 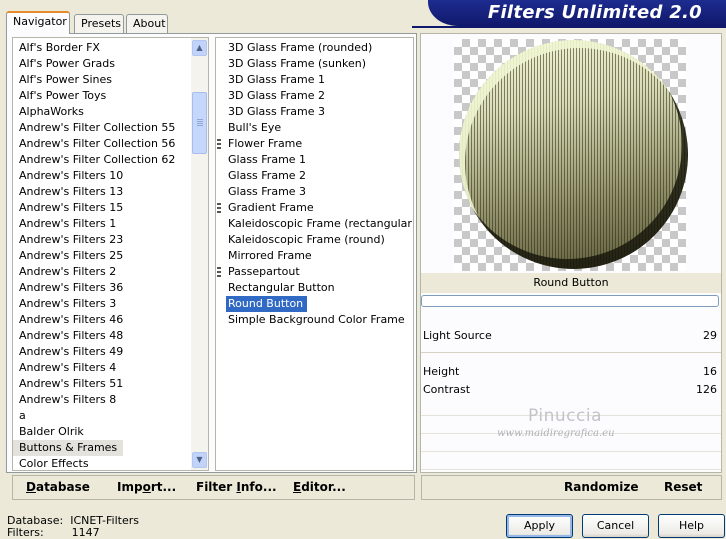 I want to click on filter-item: Rectangular Button, so click(x=314, y=288).